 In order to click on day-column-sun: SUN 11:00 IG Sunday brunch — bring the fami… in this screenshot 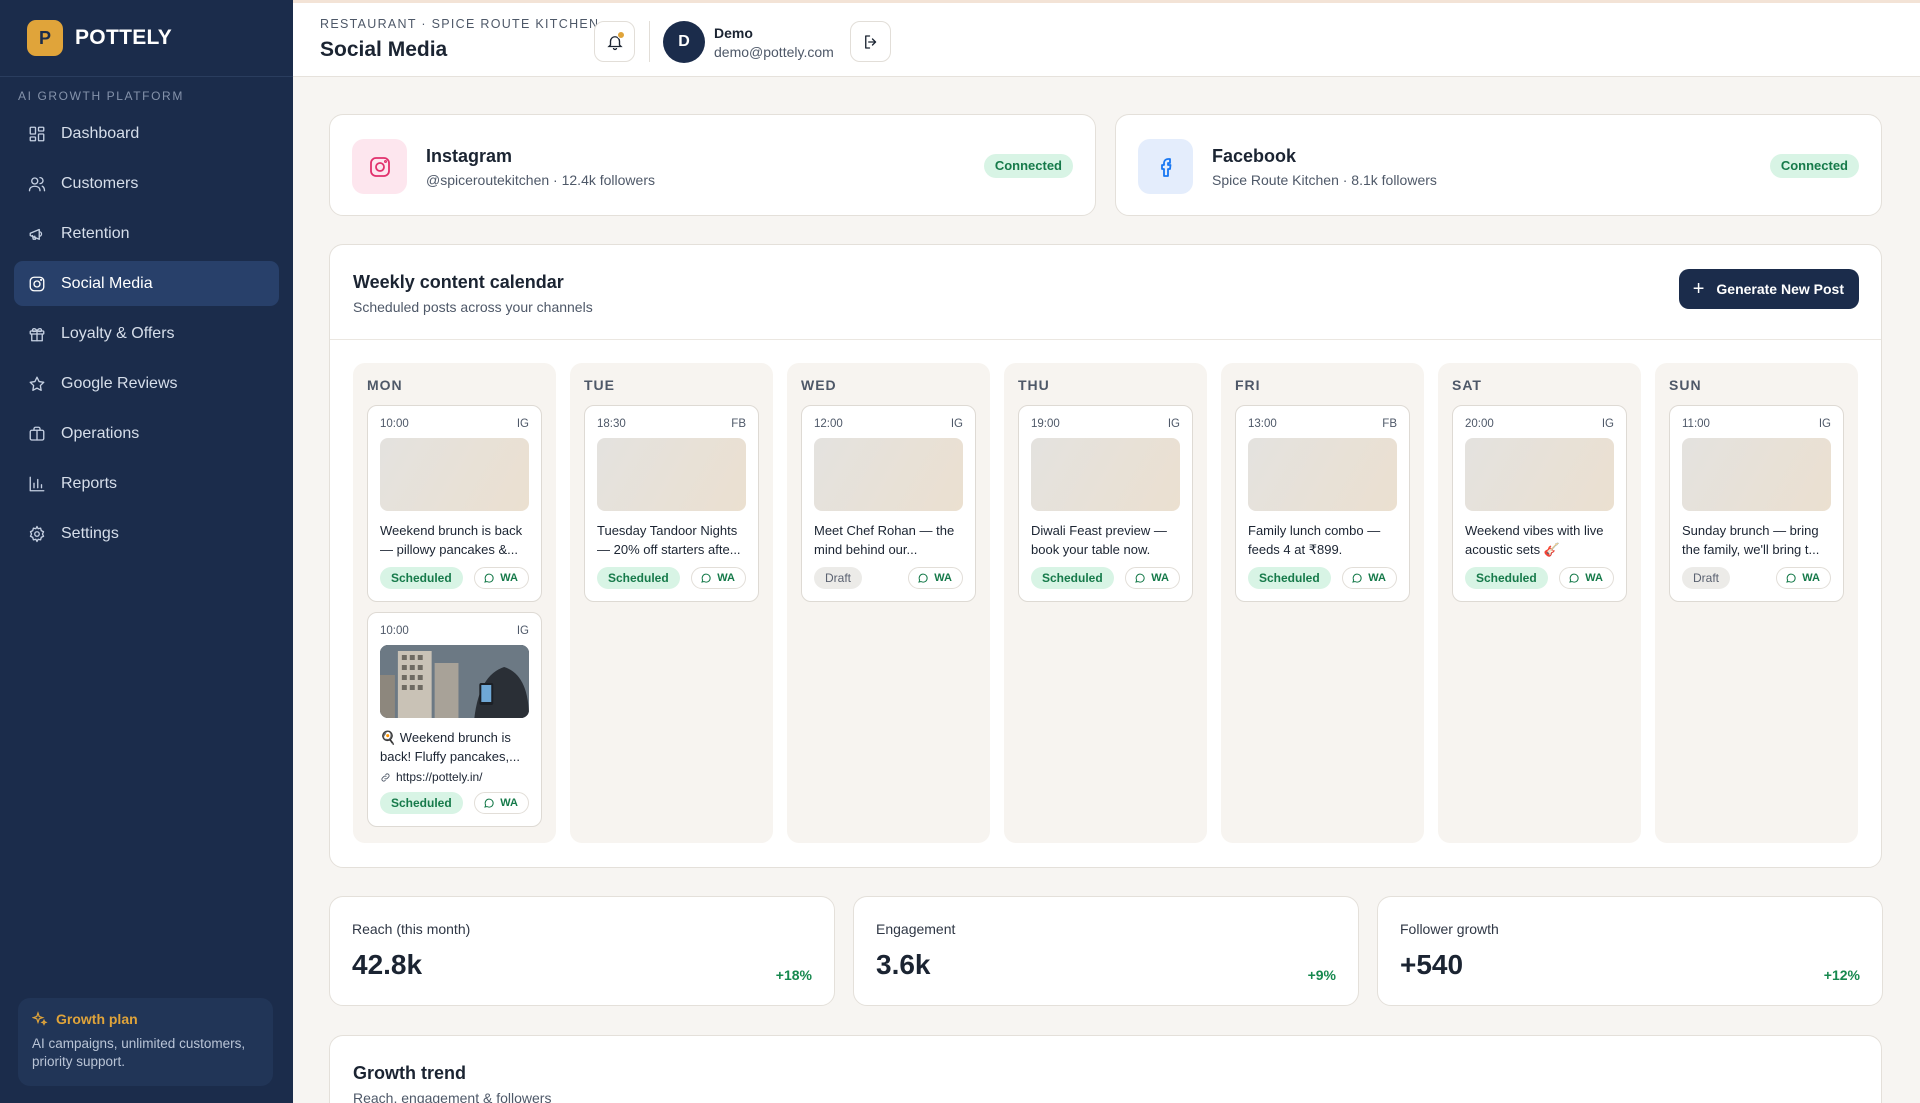, I will do `click(1756, 603)`.